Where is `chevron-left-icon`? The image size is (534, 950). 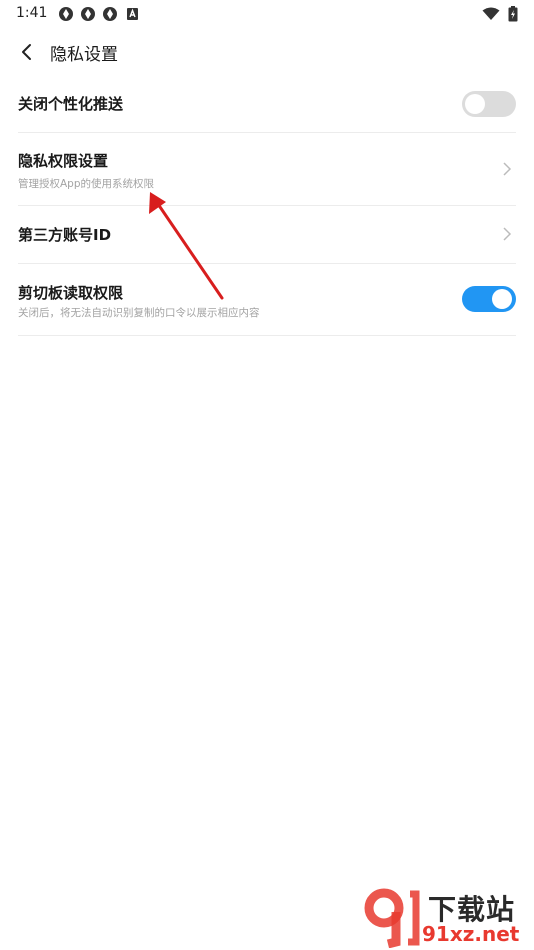 chevron-left-icon is located at coordinates (26, 52).